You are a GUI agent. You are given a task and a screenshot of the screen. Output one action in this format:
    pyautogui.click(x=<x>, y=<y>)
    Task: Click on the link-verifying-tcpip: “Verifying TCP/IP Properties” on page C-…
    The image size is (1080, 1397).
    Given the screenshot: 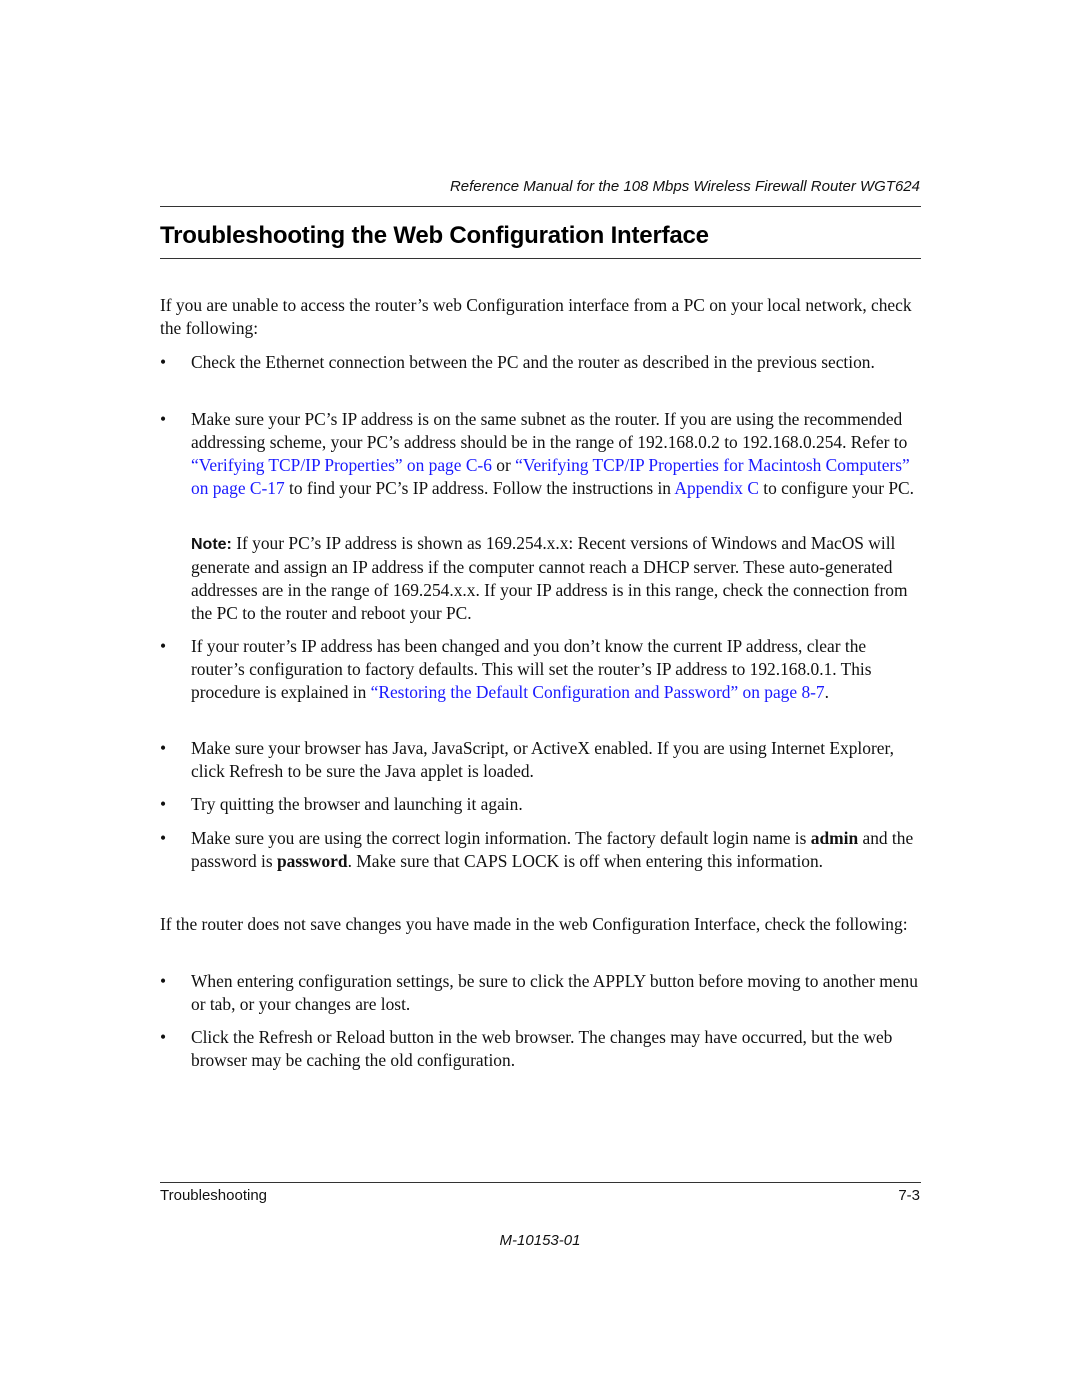 What is the action you would take?
    pyautogui.click(x=341, y=465)
    